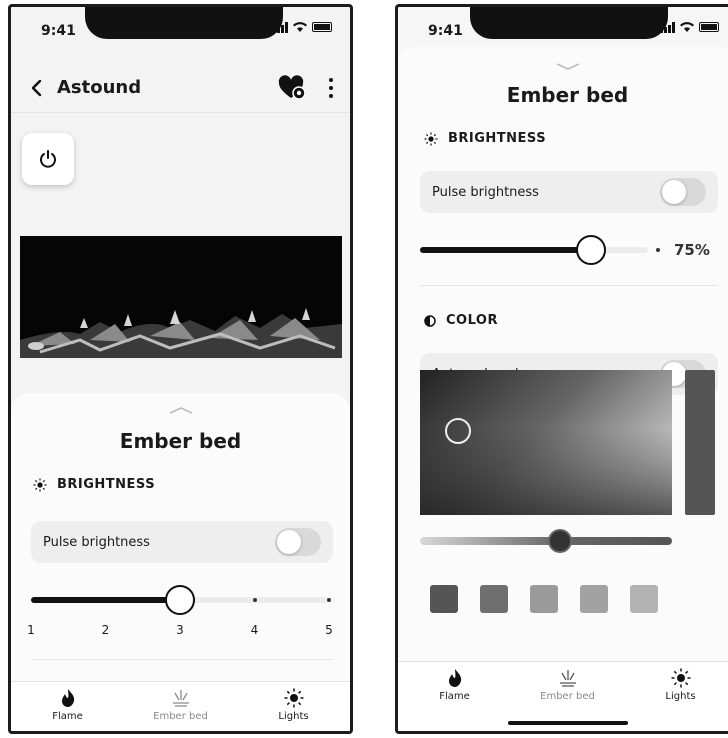  Describe the element at coordinates (180, 88) in the screenshot. I see `app-header: Astound` at that location.